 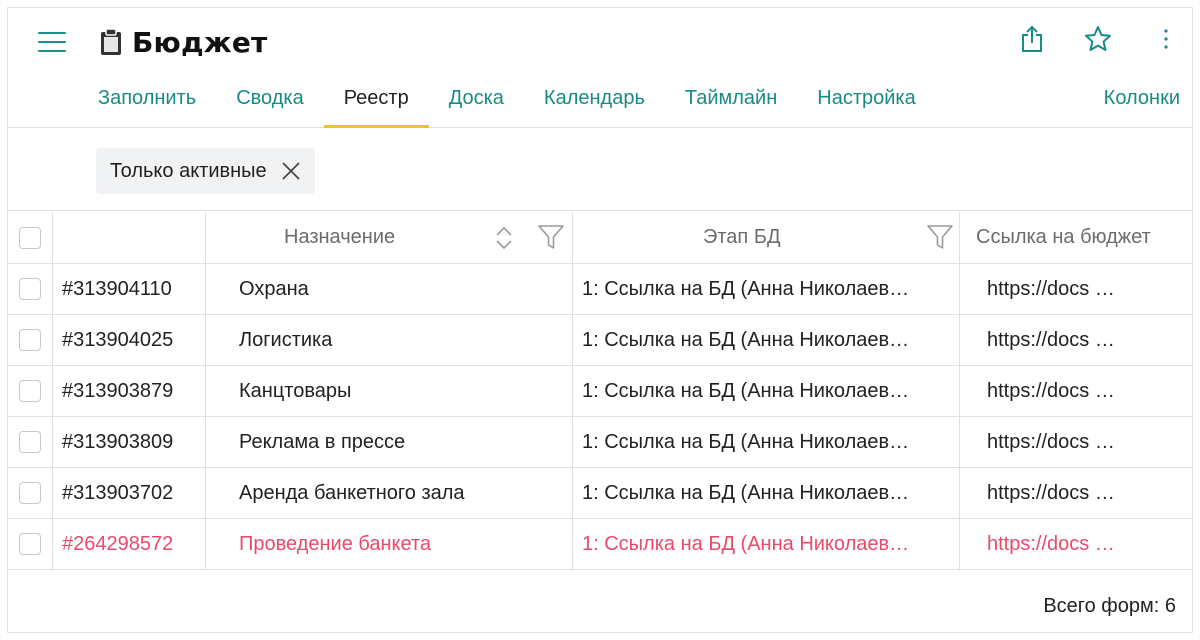 I want to click on column-header-purpose: Назначение, so click(x=340, y=237).